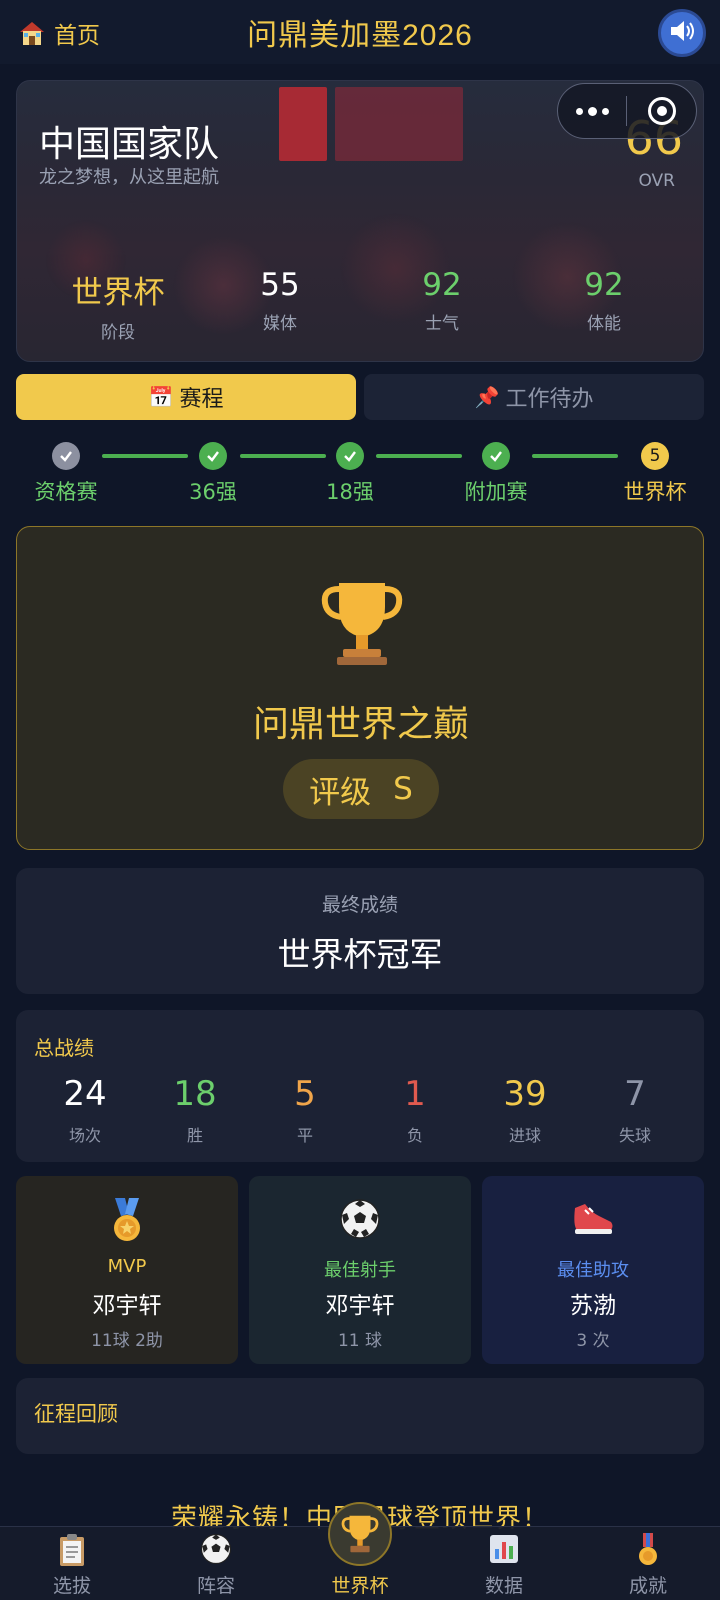 Image resolution: width=720 pixels, height=1600 pixels. I want to click on sound-toggle-button, so click(682, 33).